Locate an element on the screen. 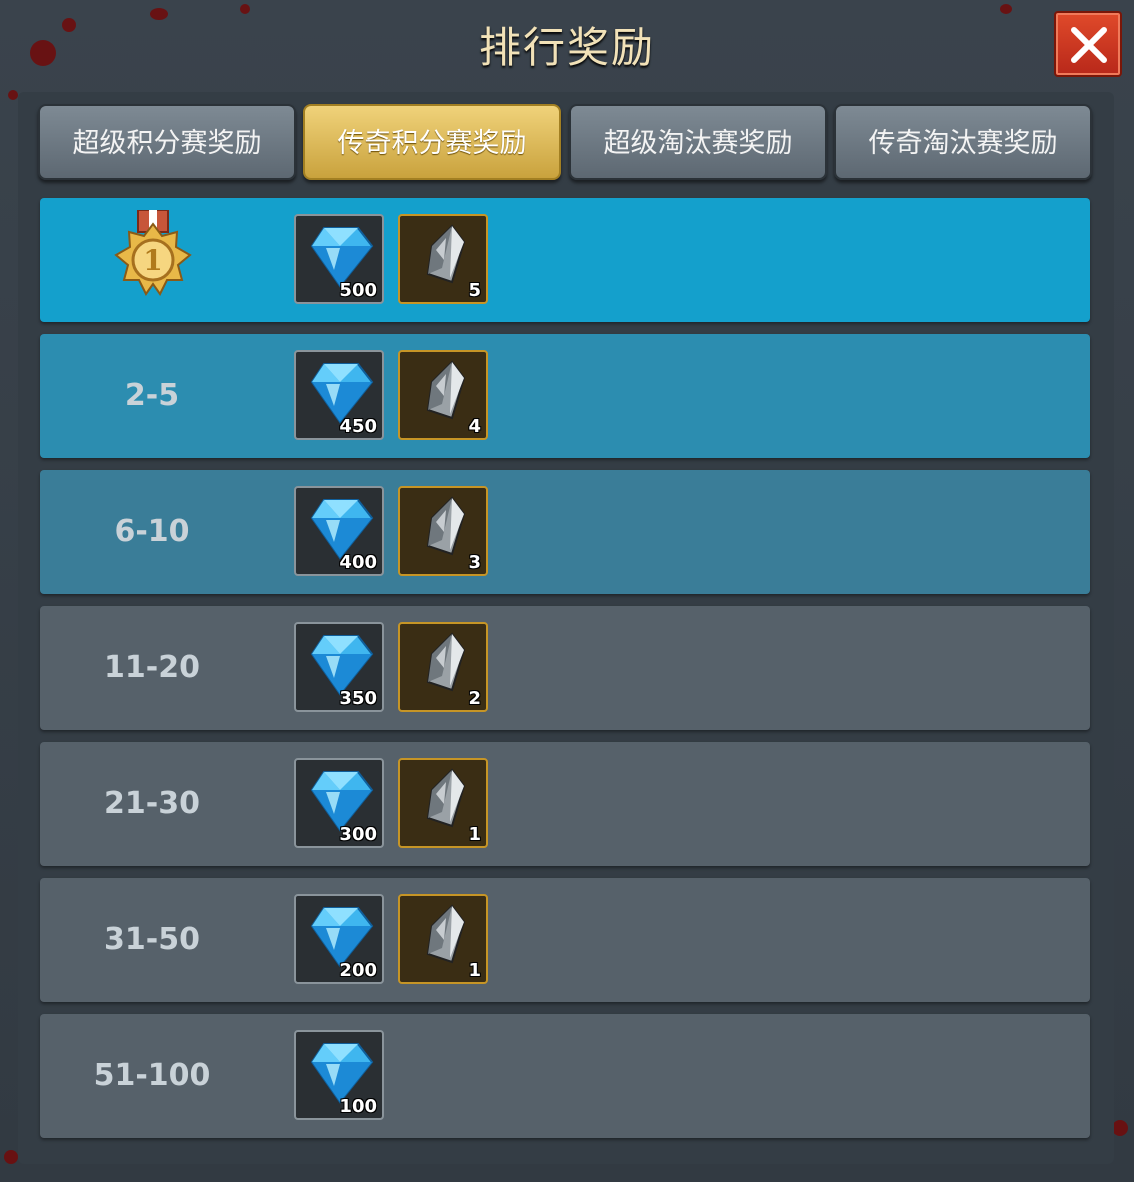 This screenshot has height=1182, width=1134. reward-quantity: 400 is located at coordinates (358, 562).